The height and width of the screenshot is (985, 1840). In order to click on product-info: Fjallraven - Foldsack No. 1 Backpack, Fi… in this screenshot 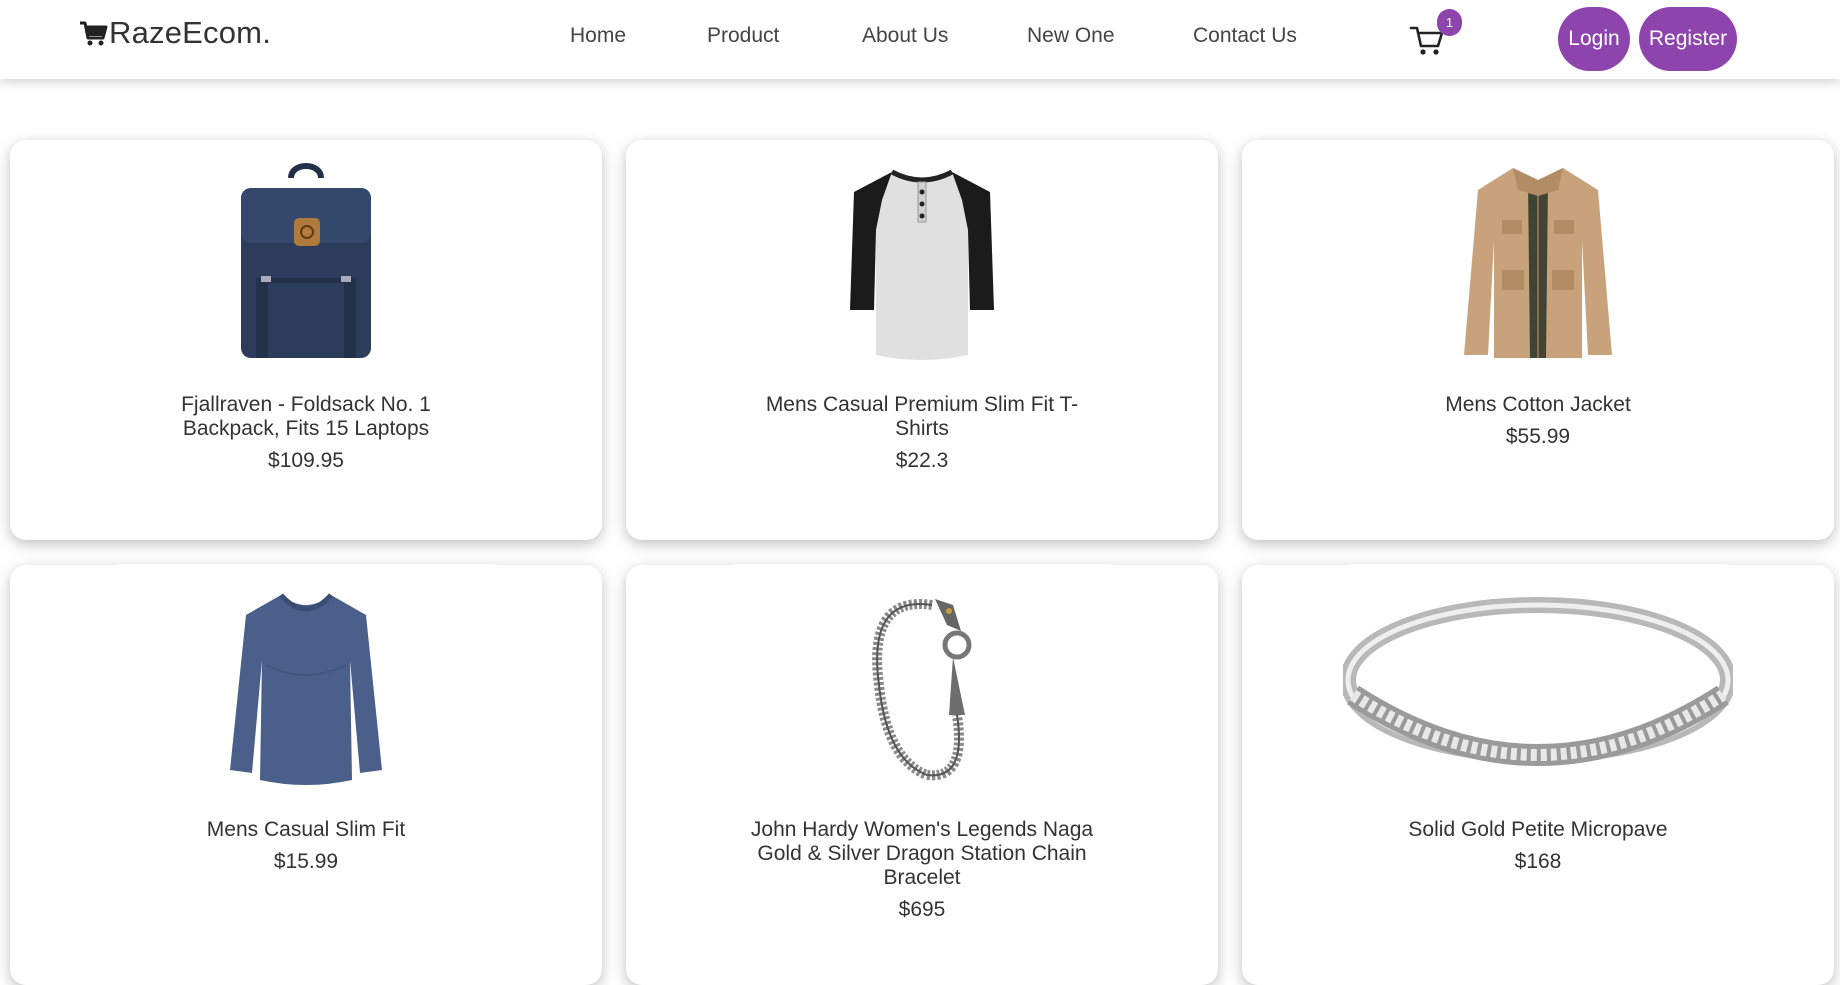, I will do `click(306, 433)`.